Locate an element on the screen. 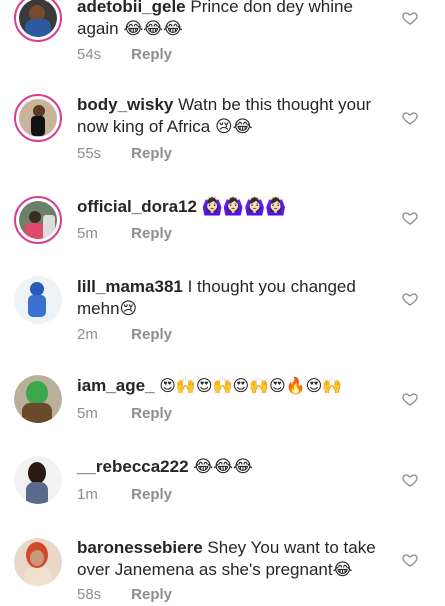 The width and height of the screenshot is (445, 606). comment-time: 54s is located at coordinates (89, 54).